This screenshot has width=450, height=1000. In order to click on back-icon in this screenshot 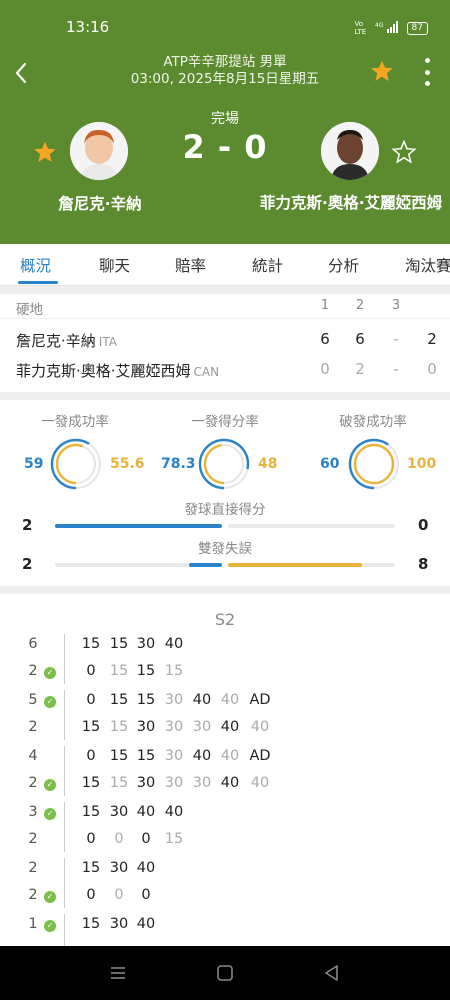, I will do `click(332, 973)`.